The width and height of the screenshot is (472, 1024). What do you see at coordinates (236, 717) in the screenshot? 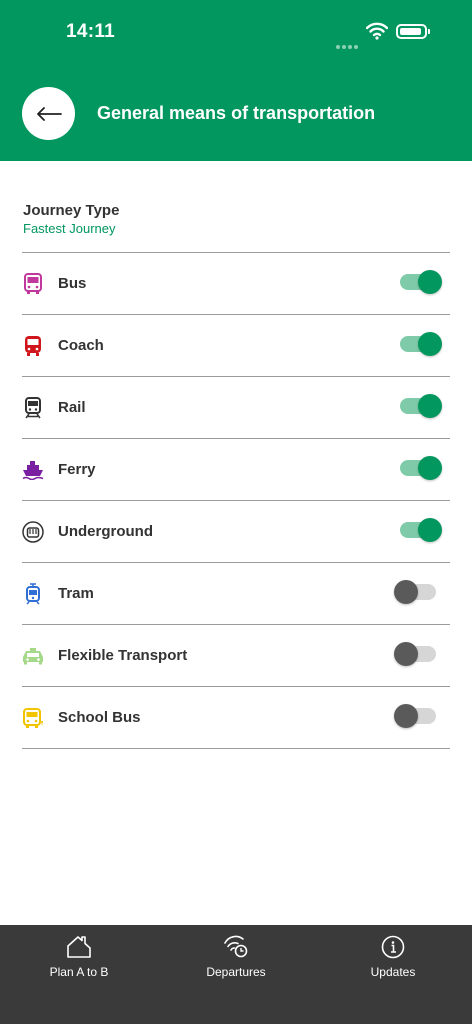
I see `mode-row-school-bus: School Bus` at bounding box center [236, 717].